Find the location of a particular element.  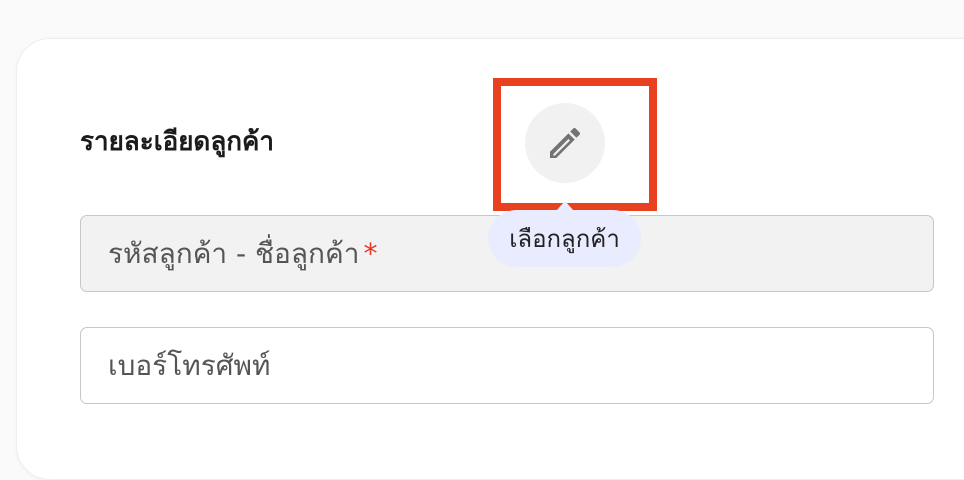

customer-field-placeholder: รหัสลูกค้า - ชื่อลูกค้า is located at coordinates (234, 253).